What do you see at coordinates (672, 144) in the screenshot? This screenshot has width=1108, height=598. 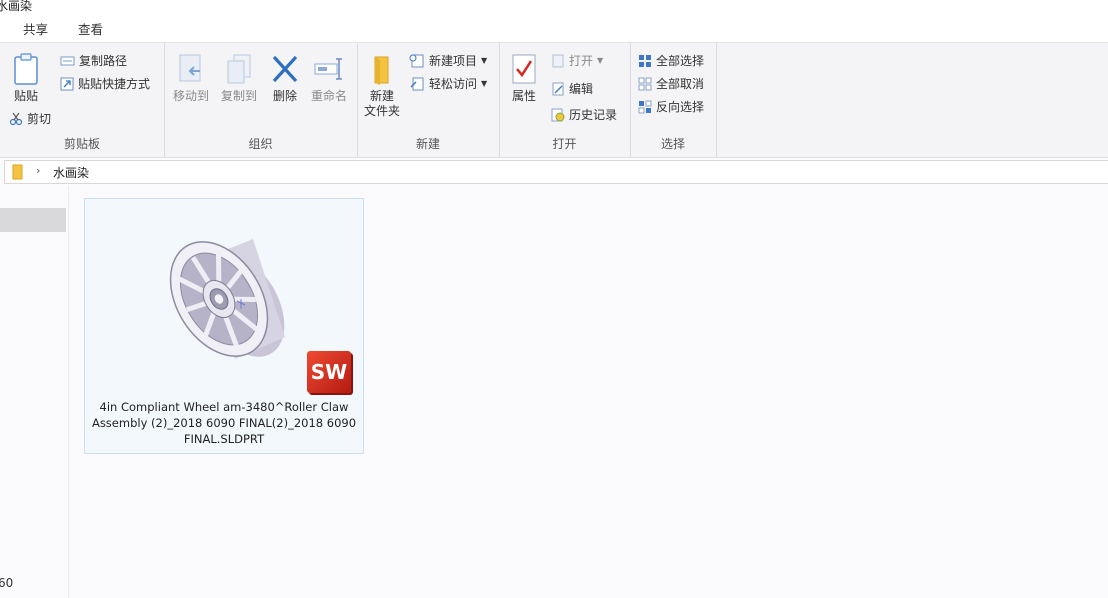 I see `select-group-label: 选择` at bounding box center [672, 144].